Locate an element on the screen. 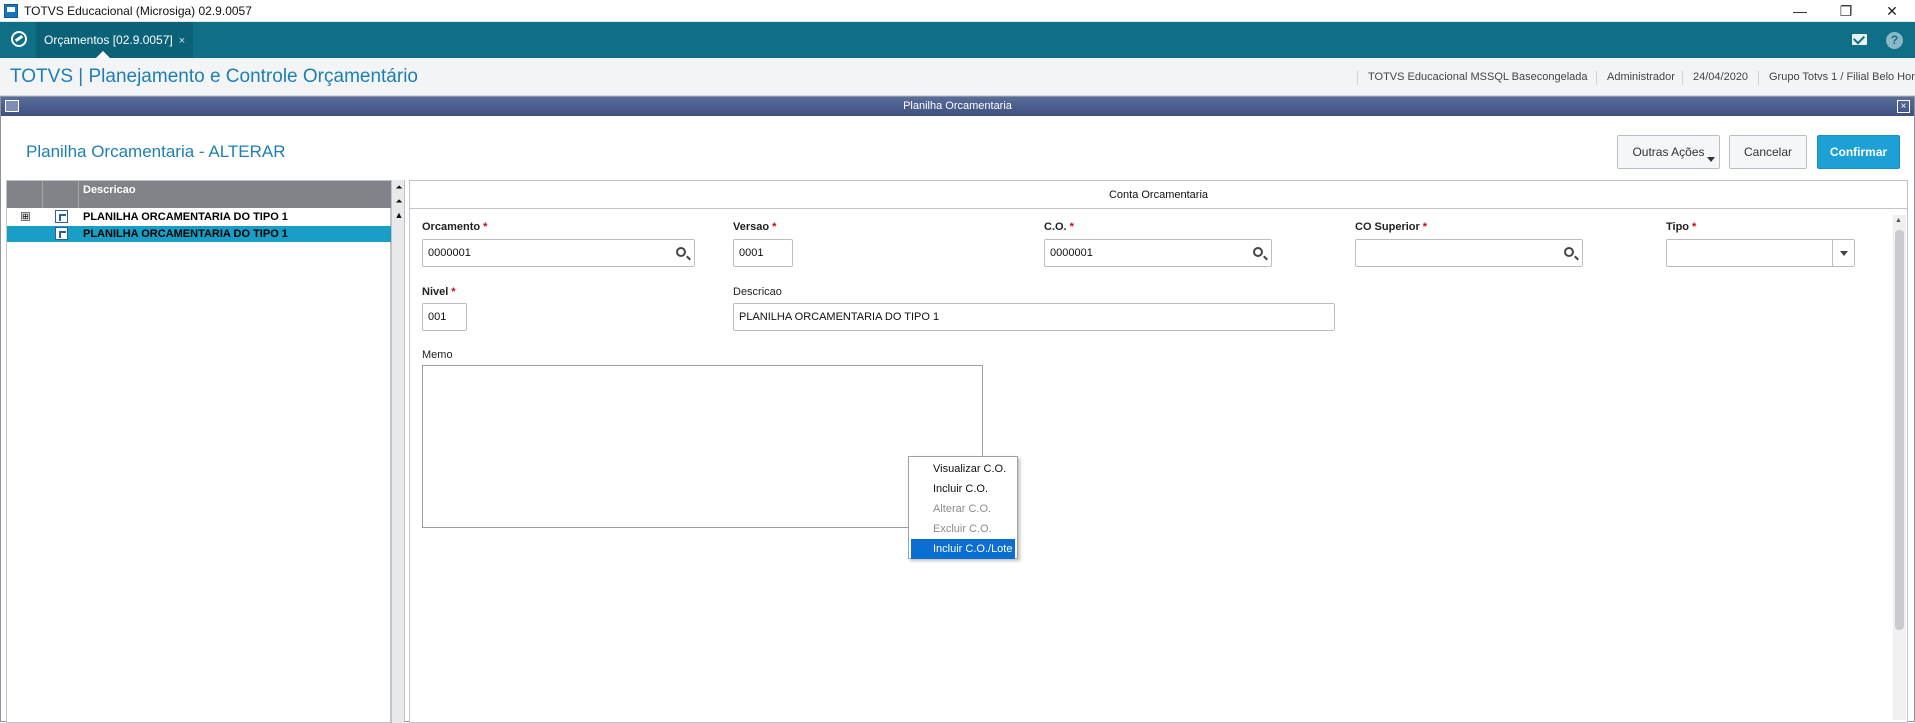 The height and width of the screenshot is (723, 1915). menu-item-incluir-co: Incluir C.O. is located at coordinates (963, 489).